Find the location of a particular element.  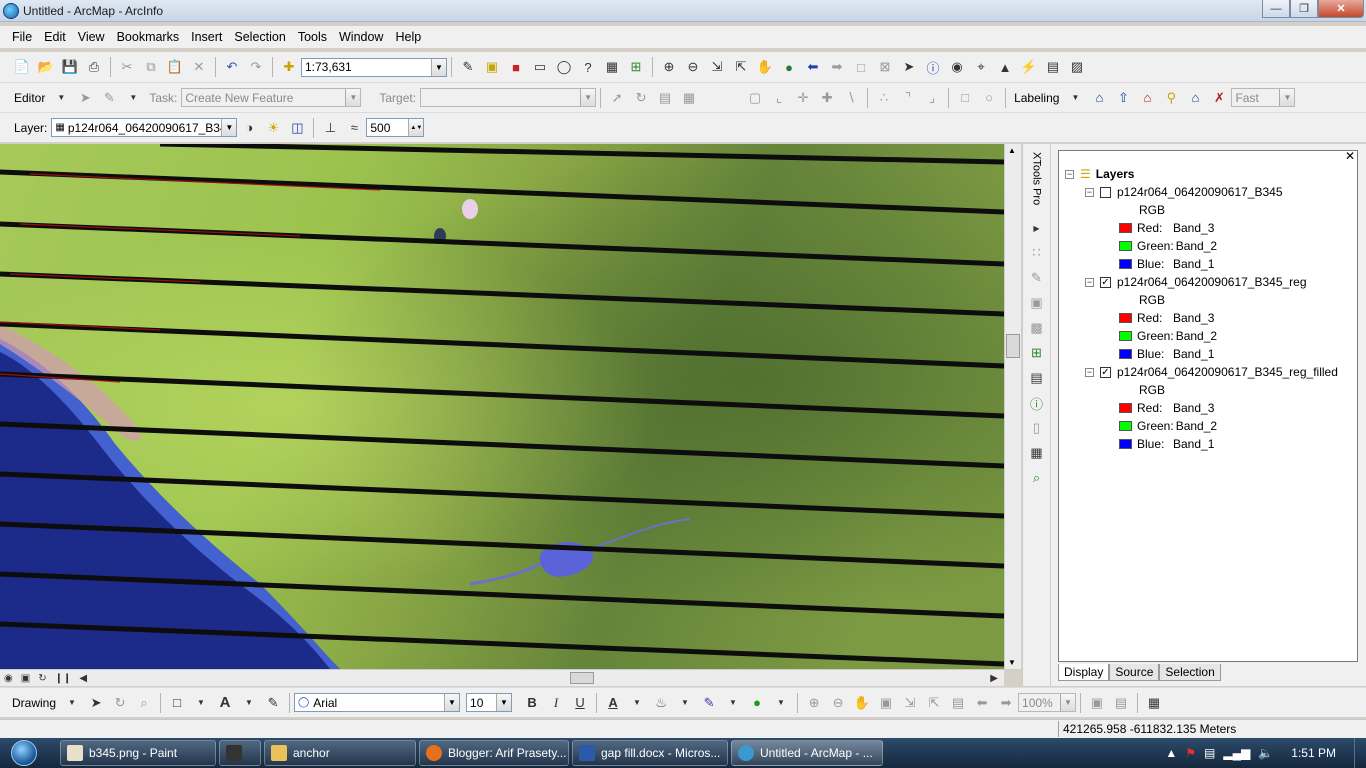

toggle-draft-icon: ▣ is located at coordinates (1097, 703).